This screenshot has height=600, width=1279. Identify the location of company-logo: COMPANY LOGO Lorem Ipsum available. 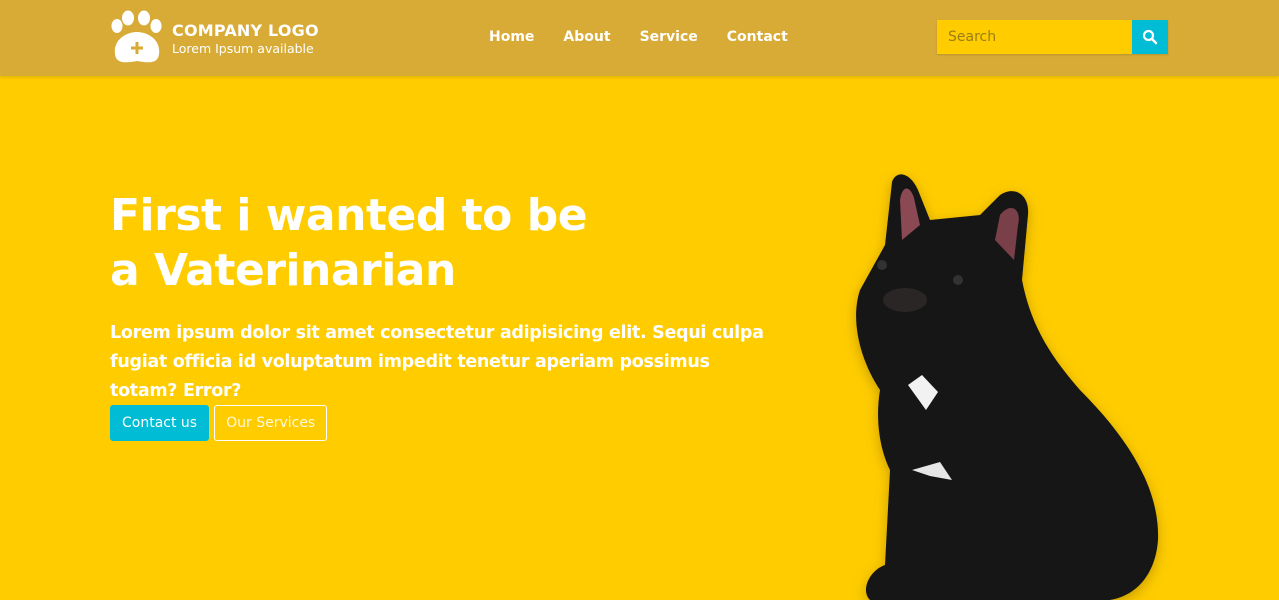
(214, 38).